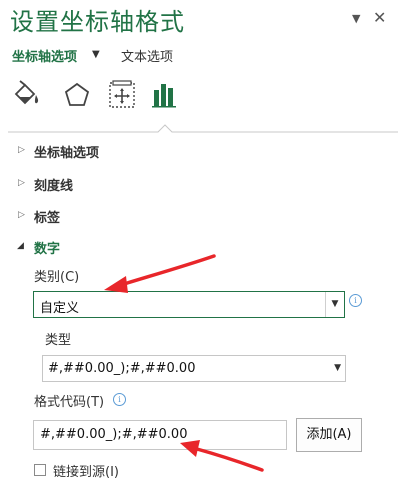  Describe the element at coordinates (47, 247) in the screenshot. I see `section-number: 数字` at that location.